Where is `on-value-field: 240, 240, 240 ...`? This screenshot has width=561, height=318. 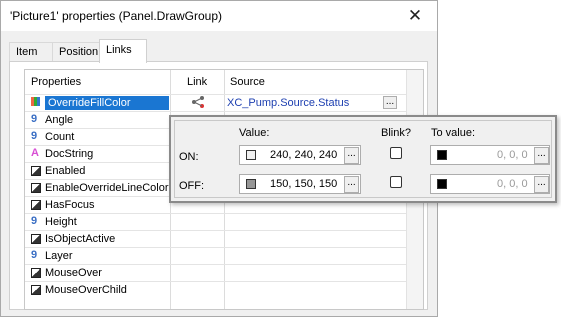 on-value-field: 240, 240, 240 ... is located at coordinates (300, 155).